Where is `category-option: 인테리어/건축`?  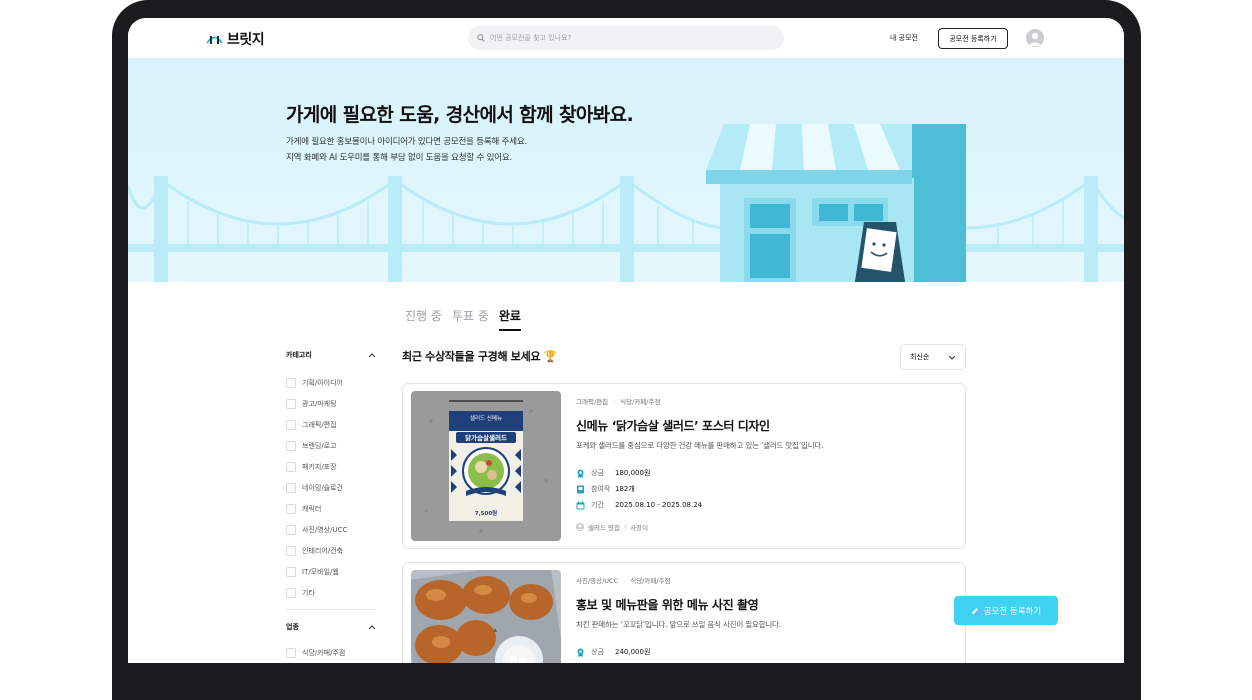 category-option: 인테리어/건축 is located at coordinates (331, 550).